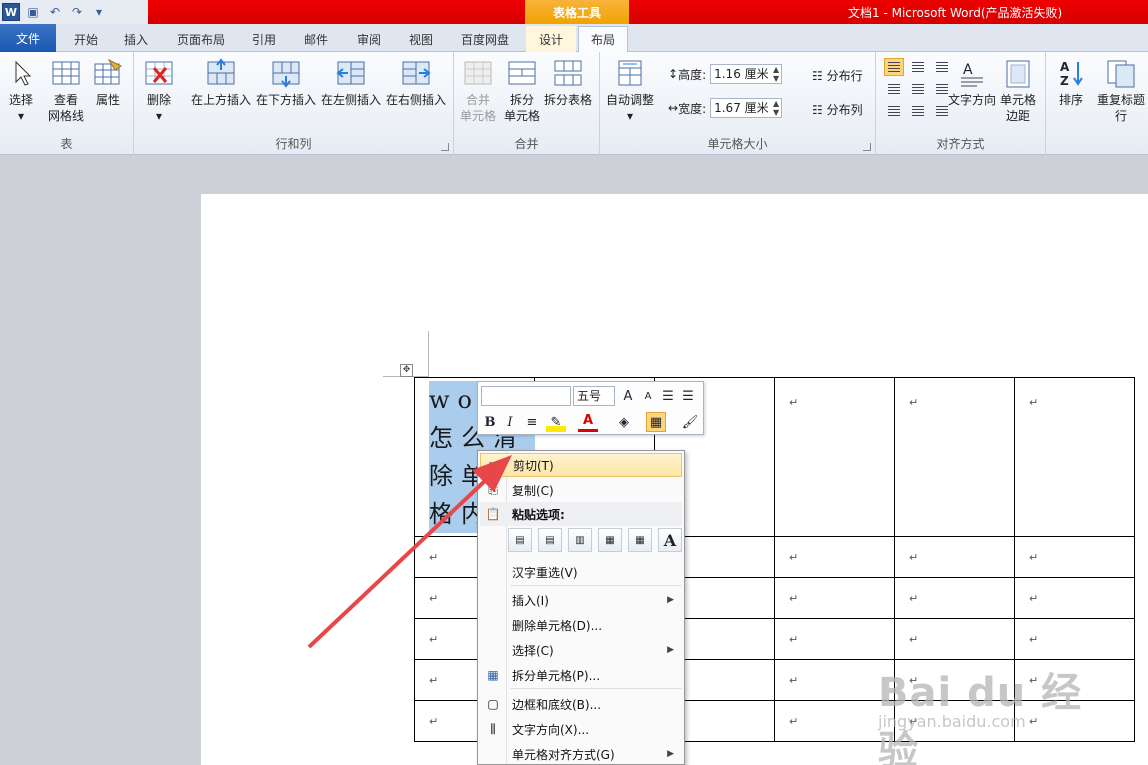  Describe the element at coordinates (746, 74) in the screenshot. I see `row-height-input: 1.16 厘米 ▲ ▼` at that location.